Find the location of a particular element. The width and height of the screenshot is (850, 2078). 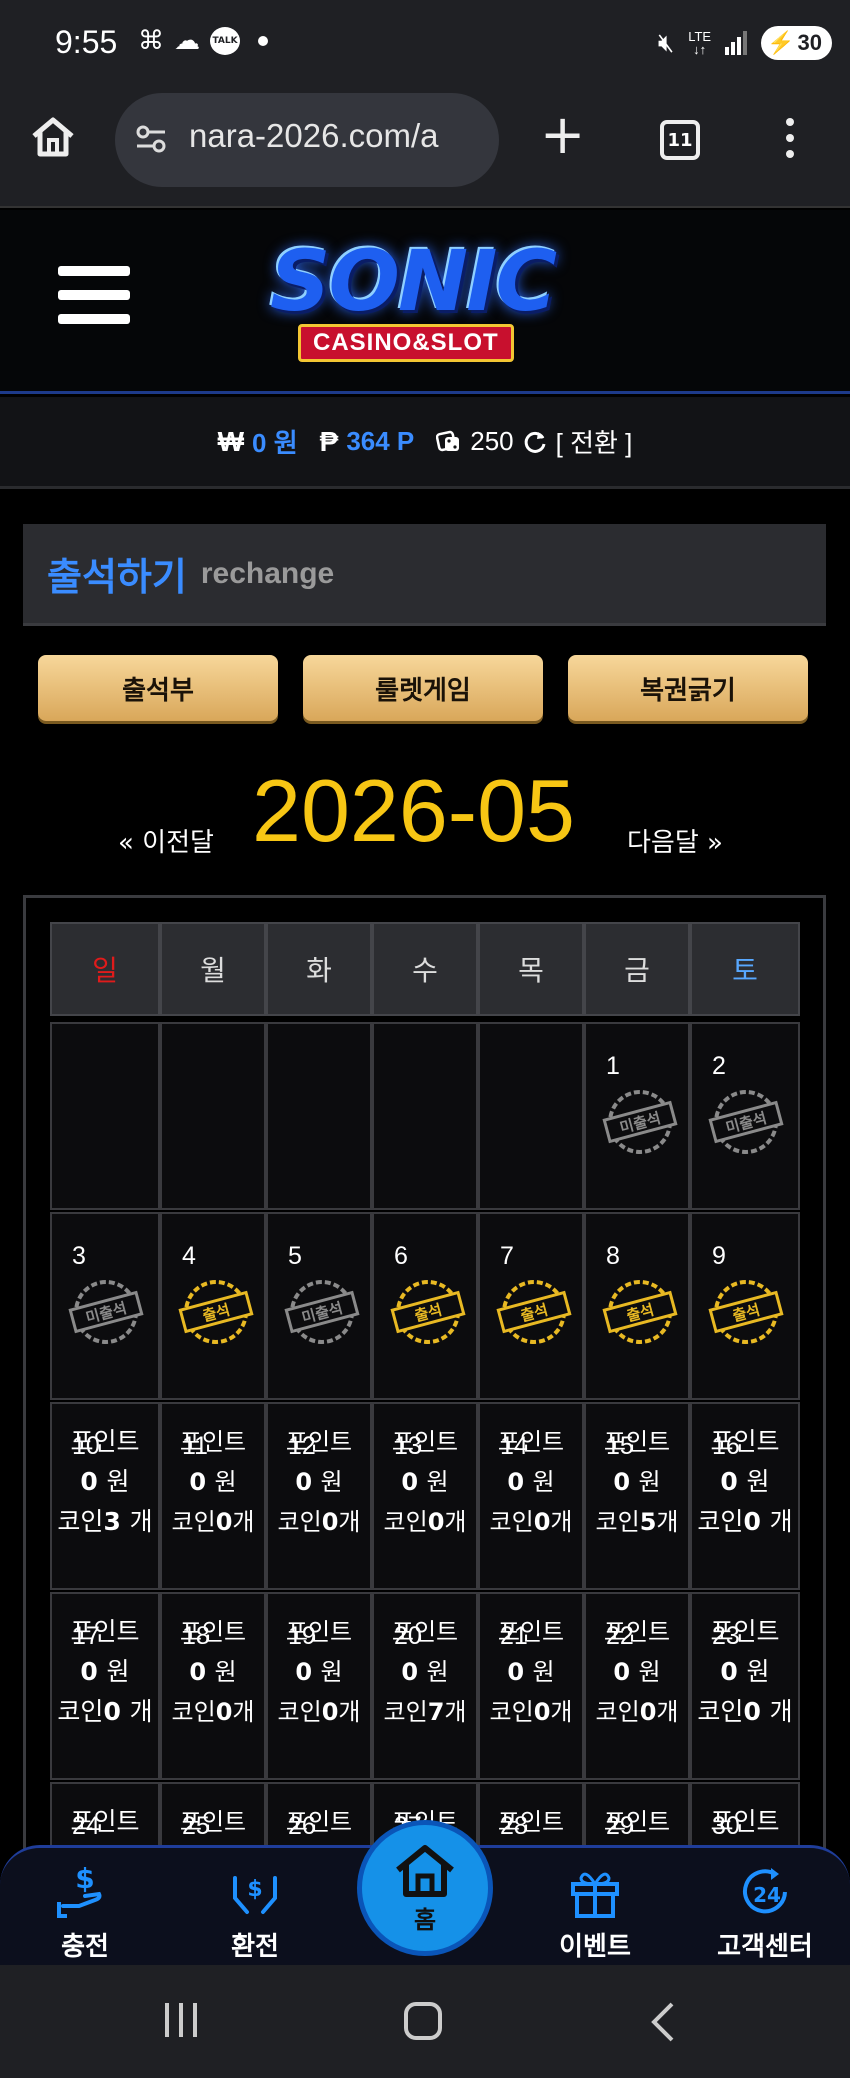

site-settings-icon is located at coordinates (151, 139).